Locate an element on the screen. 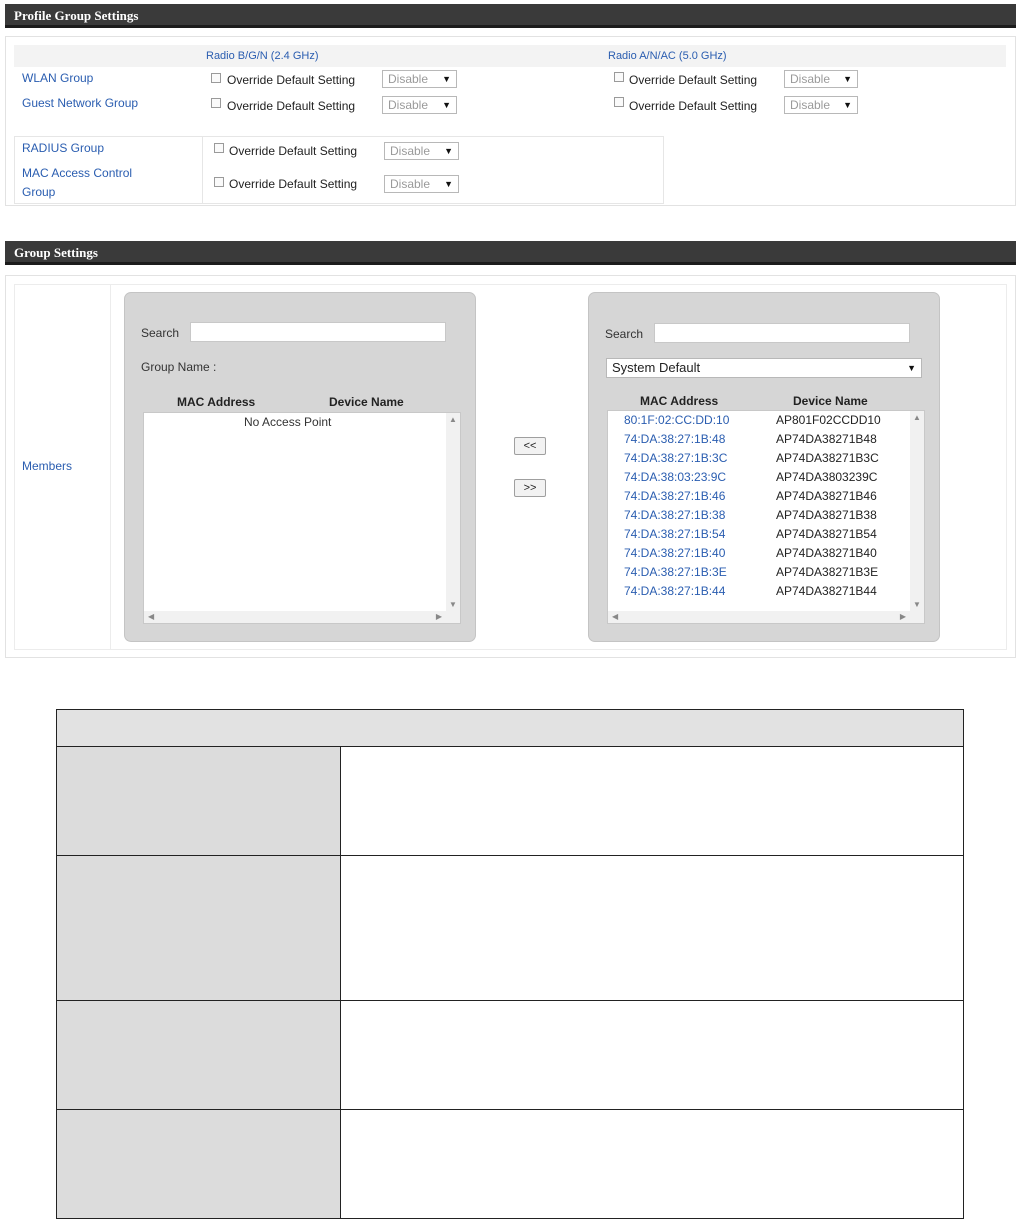 This screenshot has height=1219, width=1021. mac-address: 74:DA:38:27:1B:3E is located at coordinates (675, 572).